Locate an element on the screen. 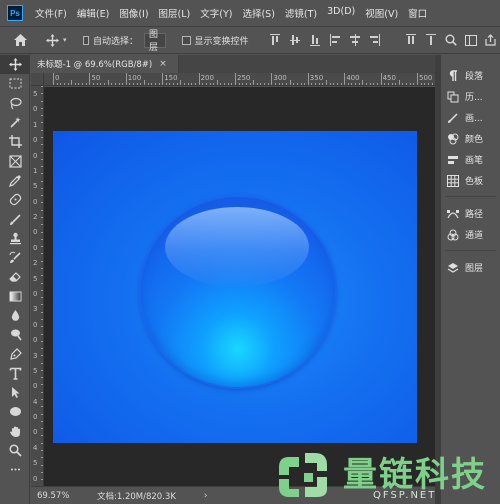 The image size is (500, 504). path-selection-tool is located at coordinates (15, 392).